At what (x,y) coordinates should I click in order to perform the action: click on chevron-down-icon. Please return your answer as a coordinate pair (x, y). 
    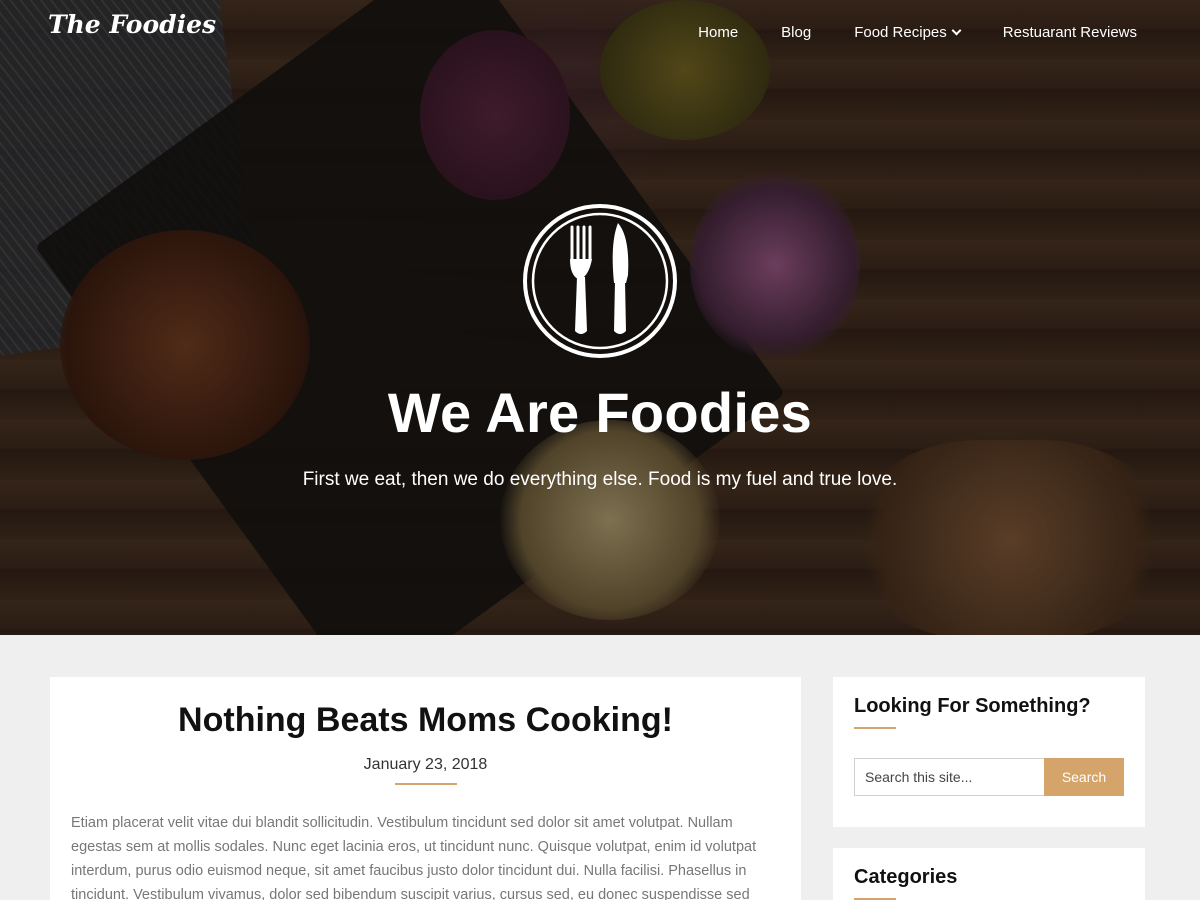
    Looking at the image, I should click on (956, 30).